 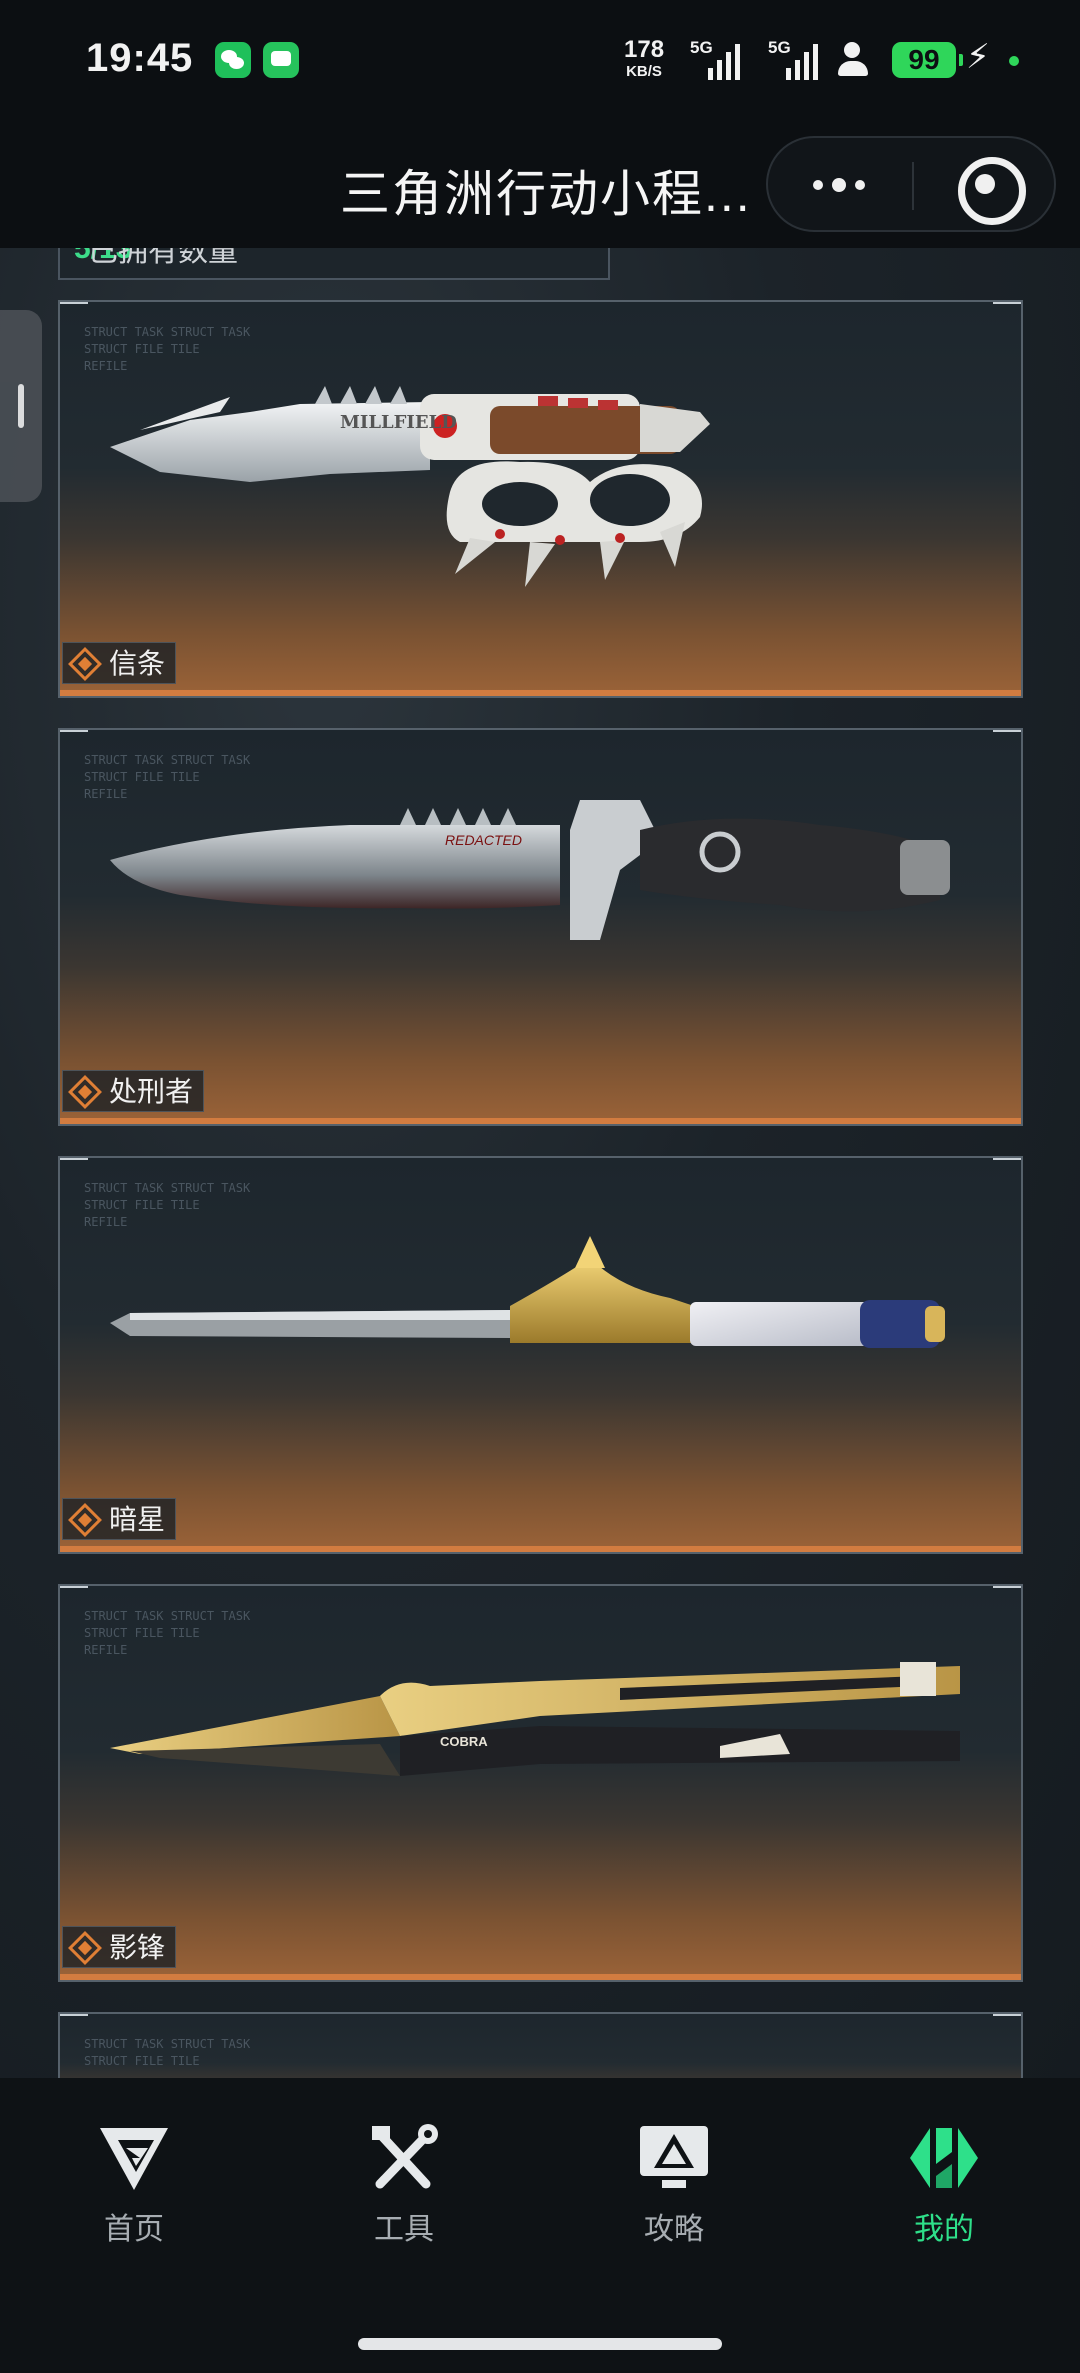 I want to click on wechat-icon, so click(x=233, y=60).